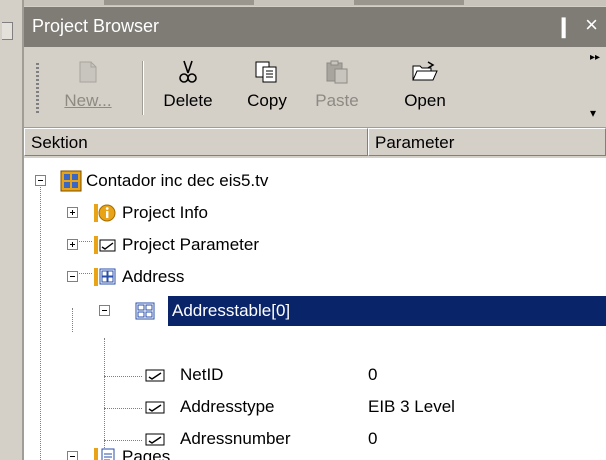 The image size is (606, 460). I want to click on delete-button-label: Delete, so click(188, 100).